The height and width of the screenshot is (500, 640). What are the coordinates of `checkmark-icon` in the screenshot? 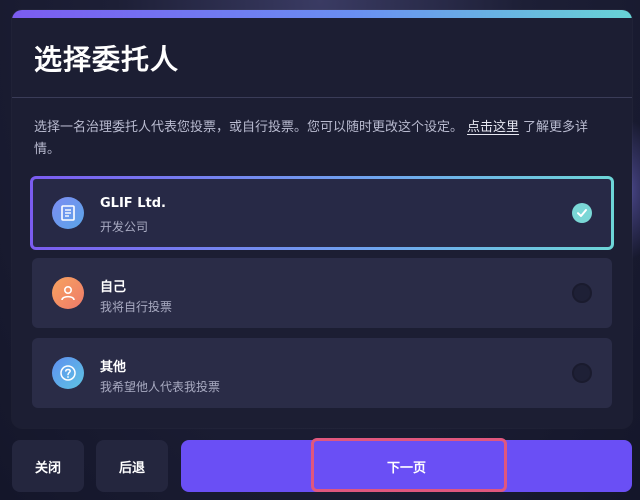 It's located at (582, 213).